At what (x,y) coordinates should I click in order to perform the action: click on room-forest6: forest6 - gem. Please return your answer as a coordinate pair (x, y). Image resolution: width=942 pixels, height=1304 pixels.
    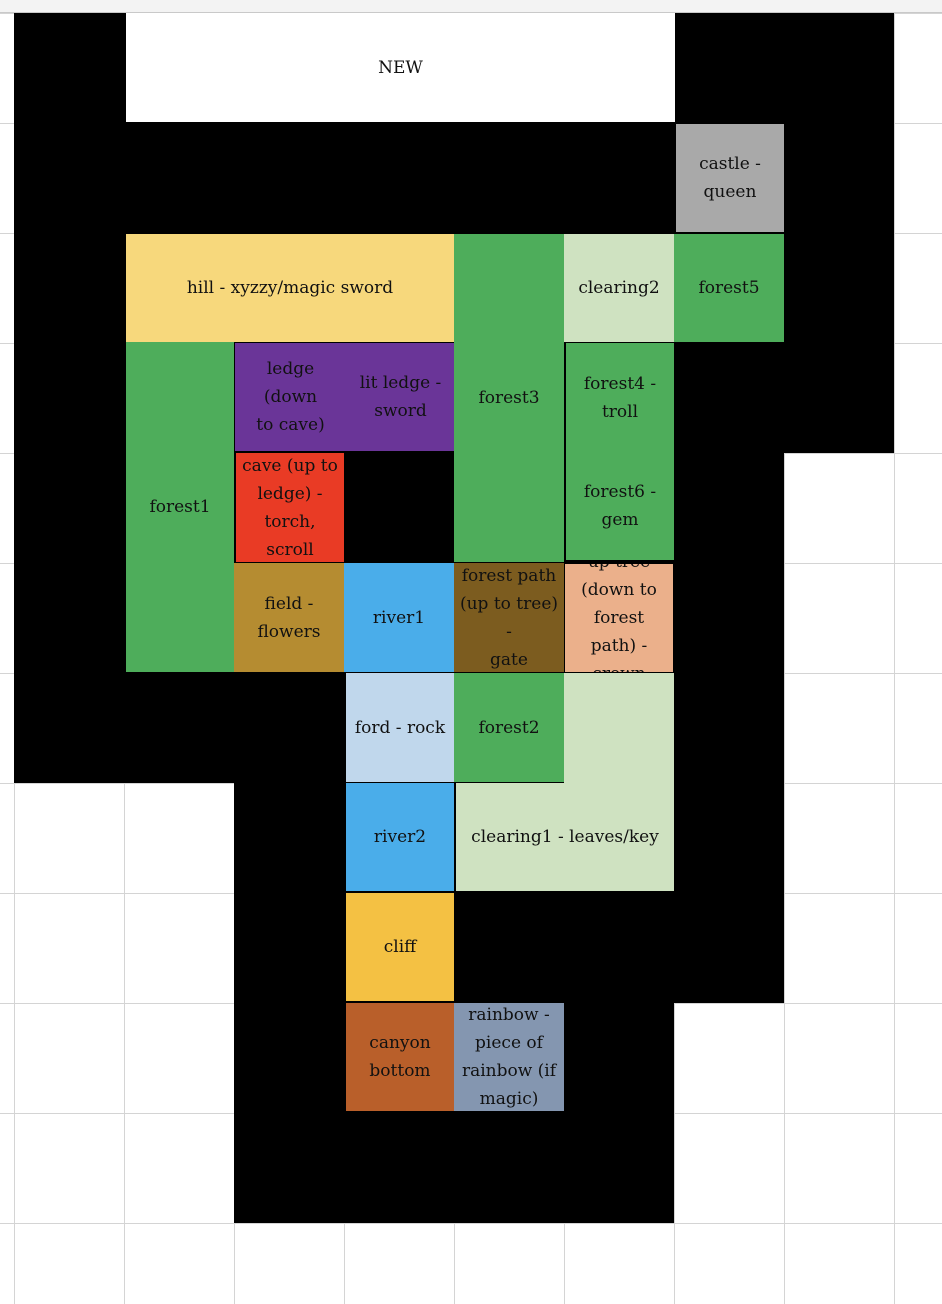
    Looking at the image, I should click on (619, 507).